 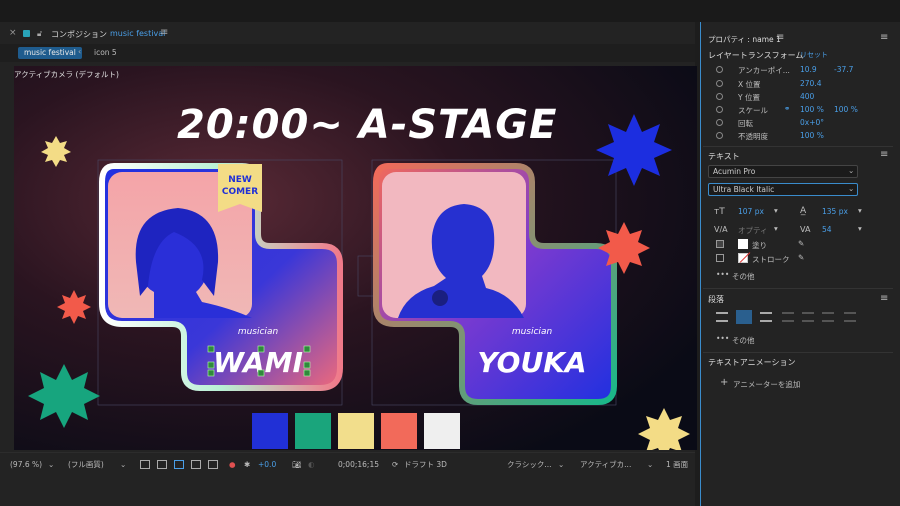 What do you see at coordinates (39, 34) in the screenshot?
I see `comp-lock-icon: 🔓︎` at bounding box center [39, 34].